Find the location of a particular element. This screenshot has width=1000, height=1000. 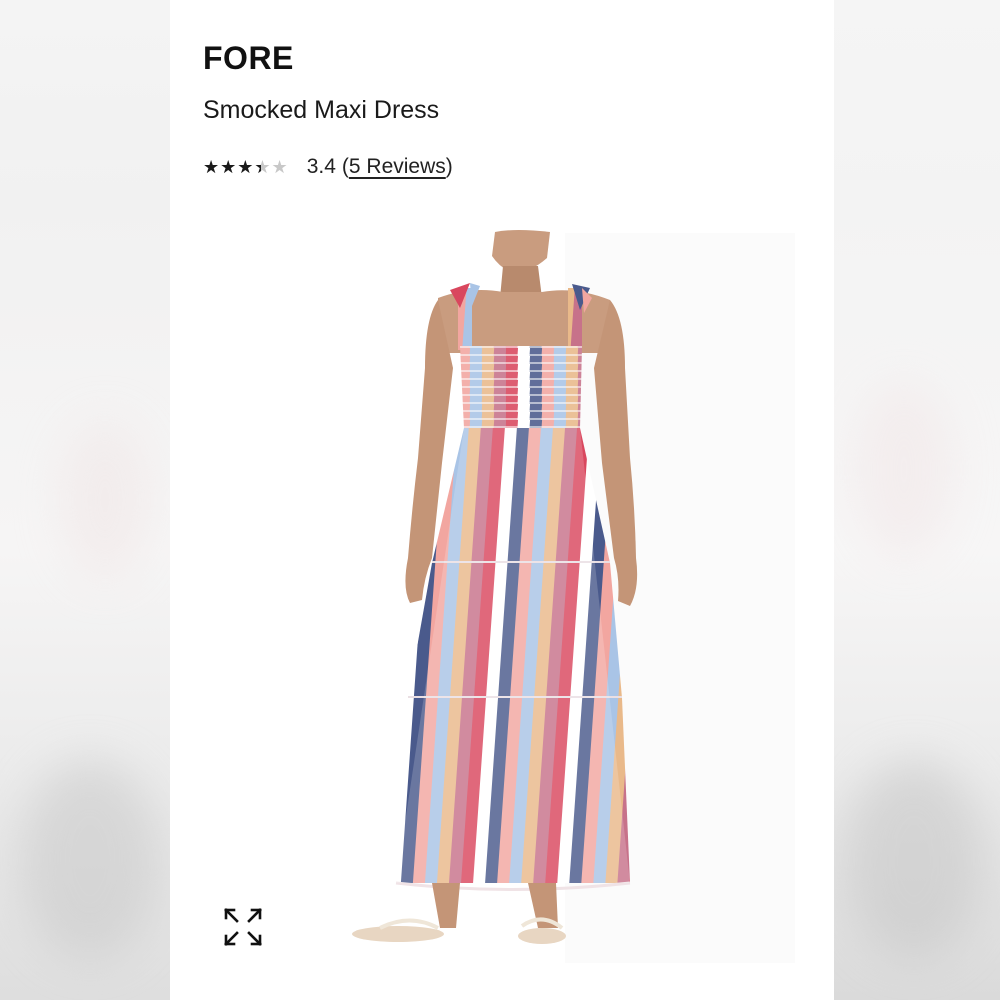

reviews-count-link: 5 Reviews is located at coordinates (397, 166).